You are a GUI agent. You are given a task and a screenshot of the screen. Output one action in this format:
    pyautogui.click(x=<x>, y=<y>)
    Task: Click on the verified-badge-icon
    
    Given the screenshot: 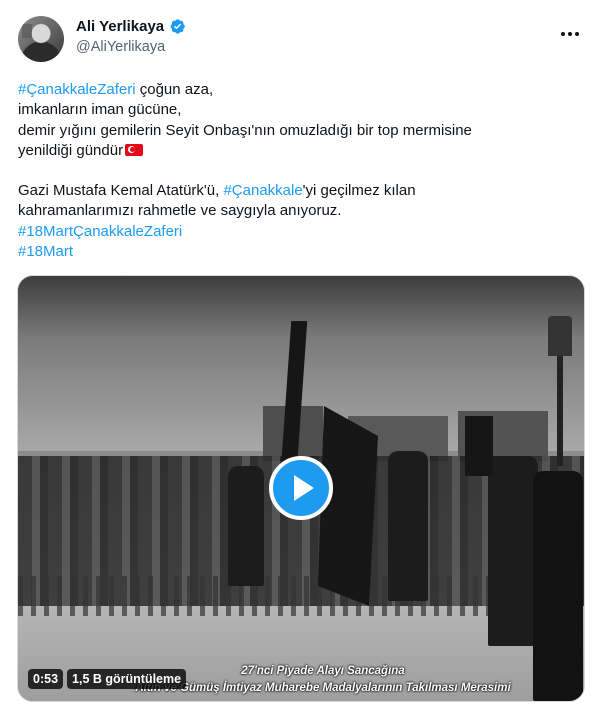 What is the action you would take?
    pyautogui.click(x=177, y=26)
    